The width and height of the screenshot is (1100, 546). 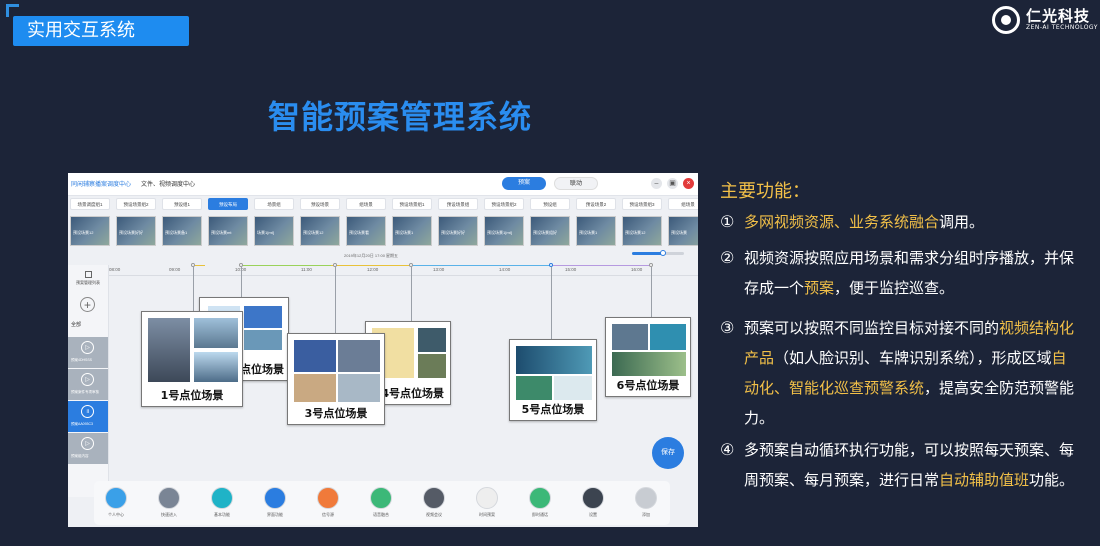 What do you see at coordinates (505, 269) in the screenshot?
I see `time-tick: 14:00` at bounding box center [505, 269].